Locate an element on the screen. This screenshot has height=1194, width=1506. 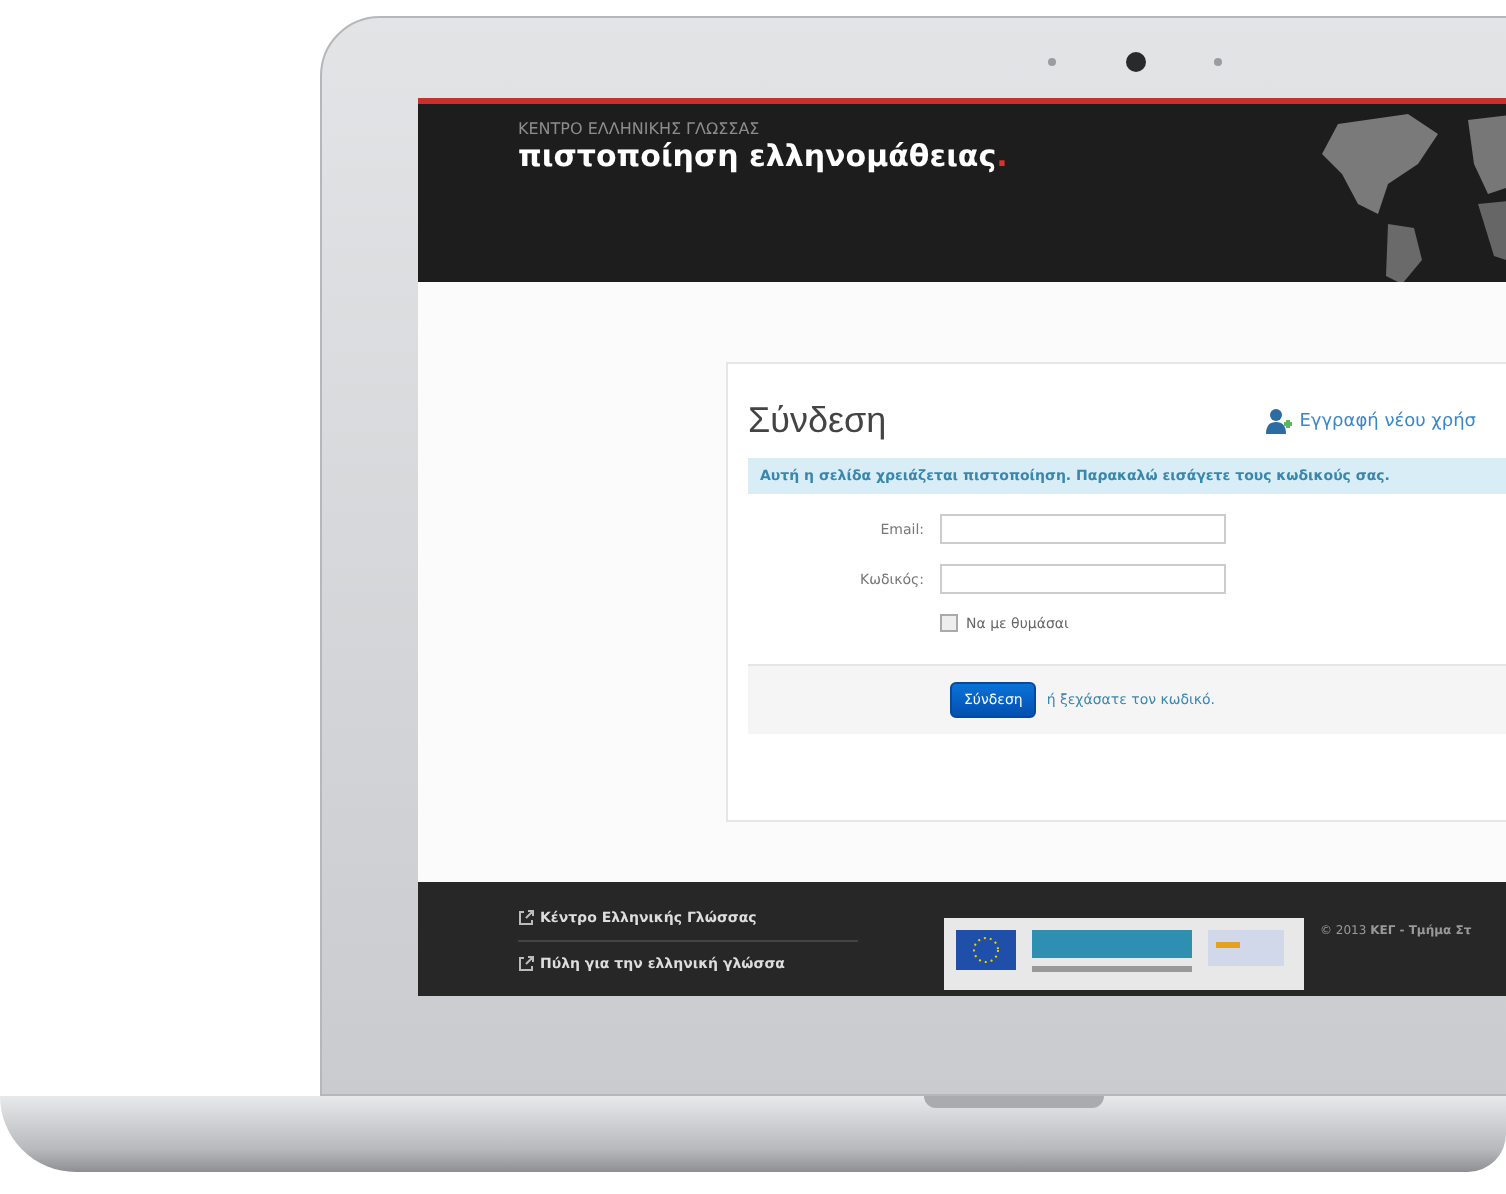
add-user-icon is located at coordinates (1278, 421).